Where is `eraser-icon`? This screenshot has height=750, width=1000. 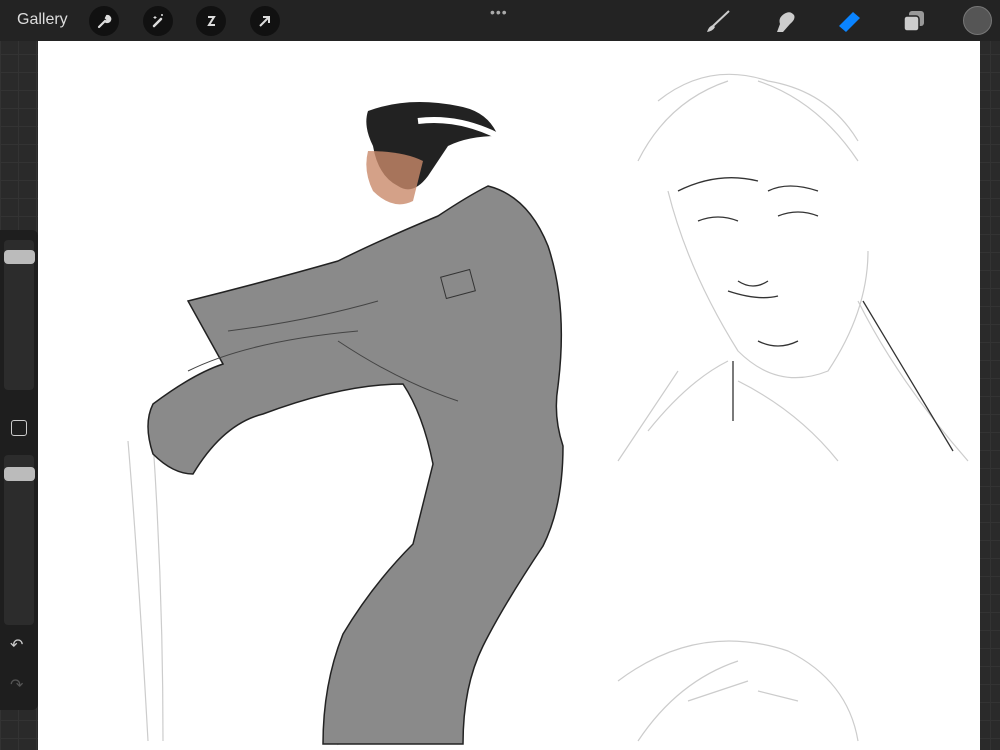 eraser-icon is located at coordinates (849, 21).